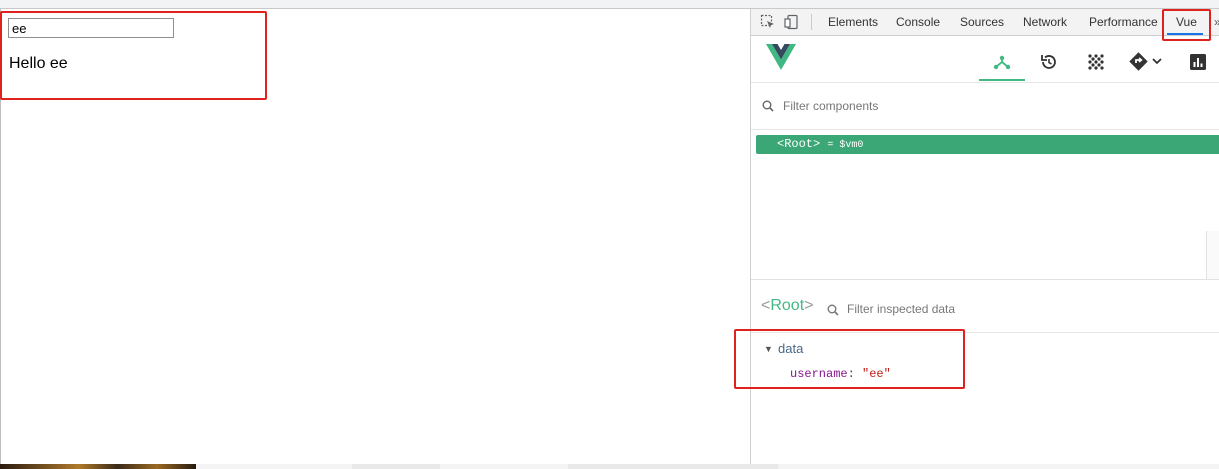 The width and height of the screenshot is (1219, 469). Describe the element at coordinates (1002, 80) in the screenshot. I see `components-tab-indicator` at that location.